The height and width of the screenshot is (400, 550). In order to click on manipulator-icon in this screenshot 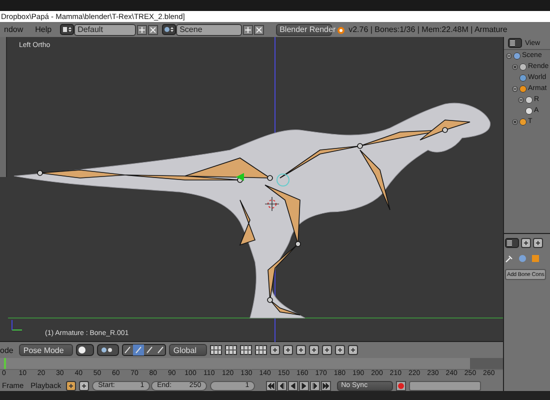, I will do `click(144, 350)`.